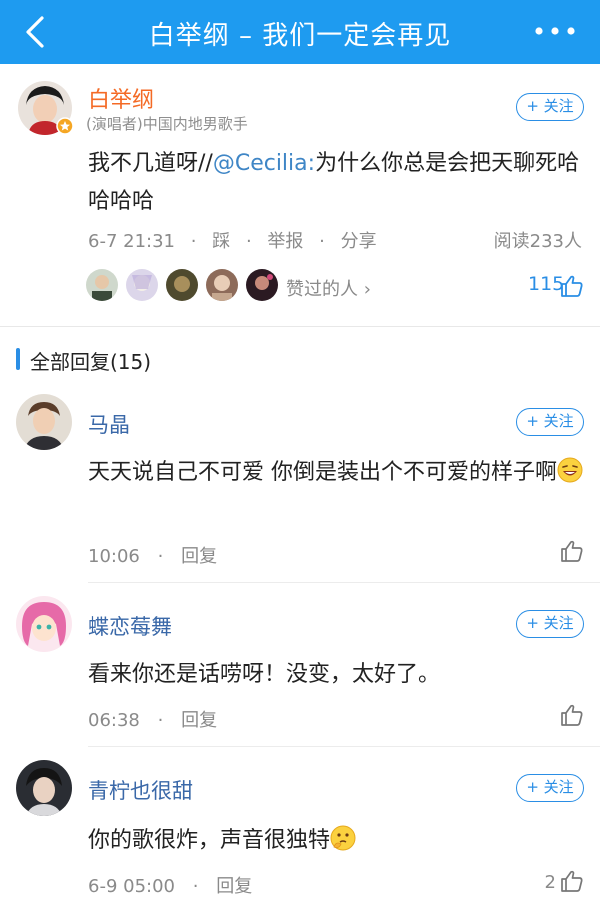  Describe the element at coordinates (328, 288) in the screenshot. I see `likers-link: 赞过的人 ›` at that location.